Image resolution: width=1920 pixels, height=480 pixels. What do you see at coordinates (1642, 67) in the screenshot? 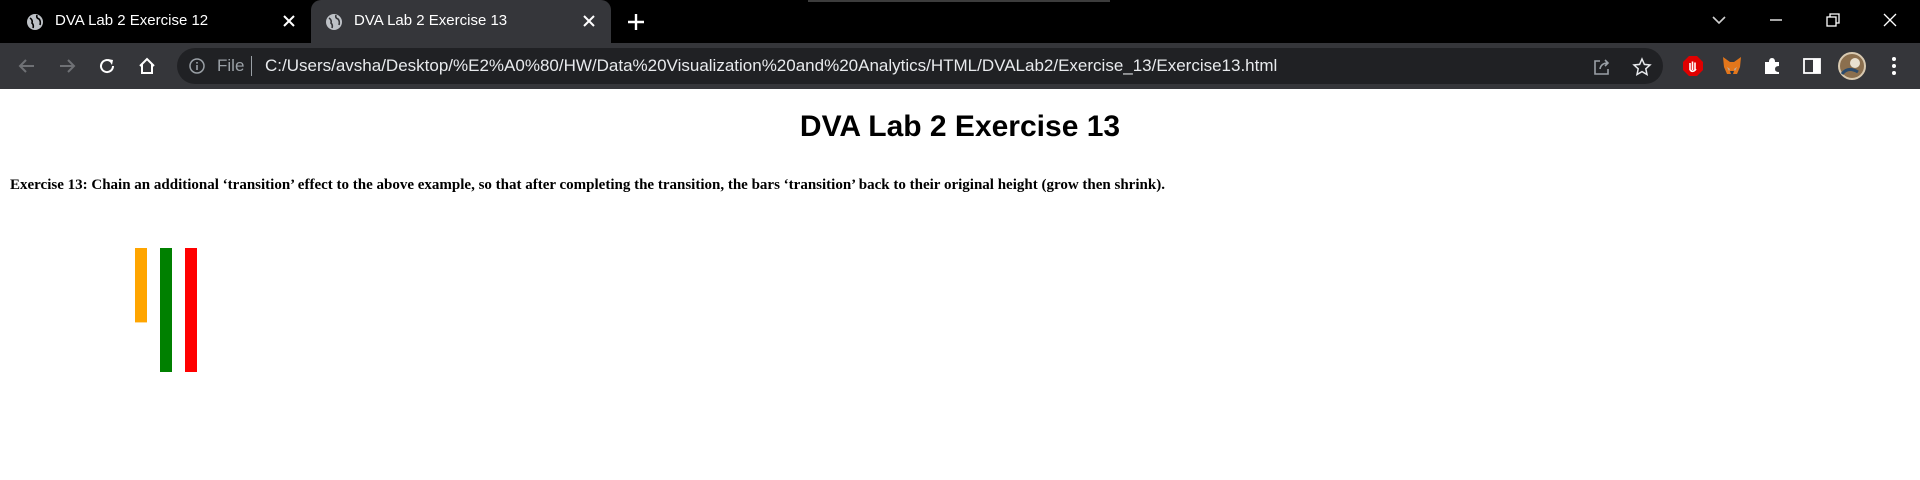
I see `star-icon` at bounding box center [1642, 67].